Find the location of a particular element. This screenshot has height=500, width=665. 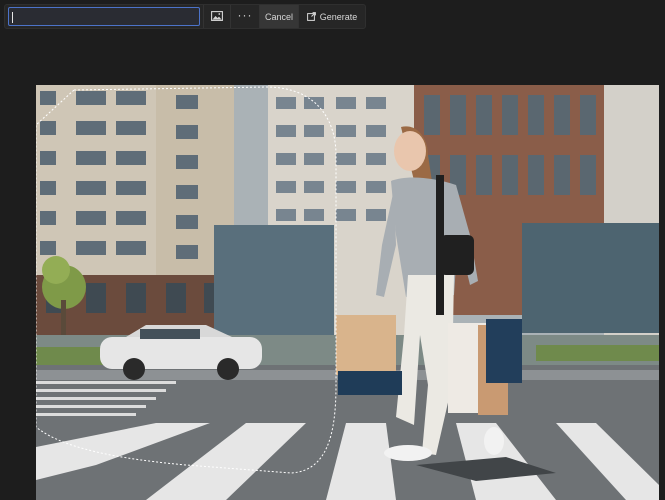

more-options-button: ··· is located at coordinates (244, 16).